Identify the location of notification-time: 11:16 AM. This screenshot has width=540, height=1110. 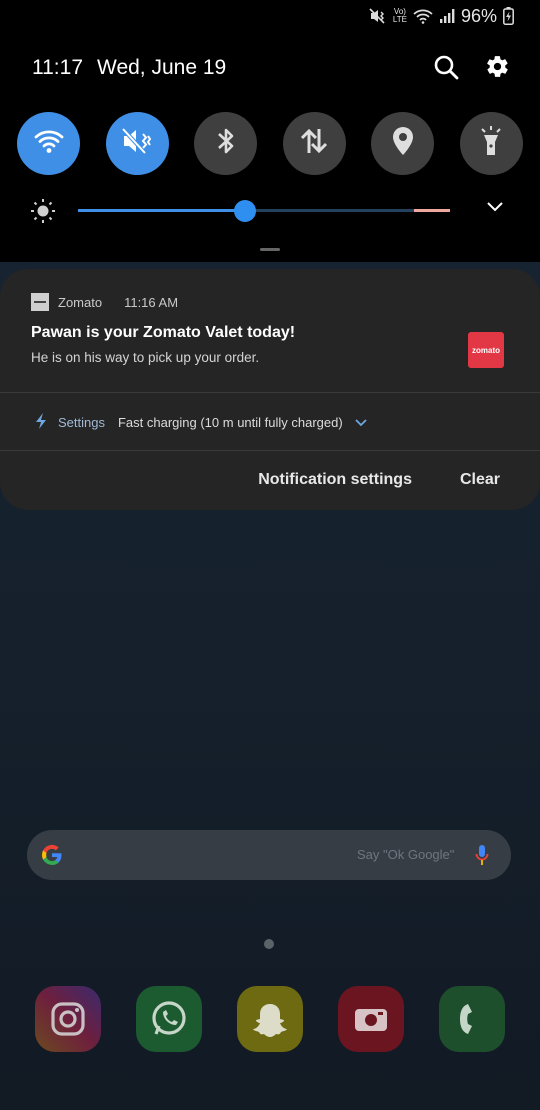
(151, 302).